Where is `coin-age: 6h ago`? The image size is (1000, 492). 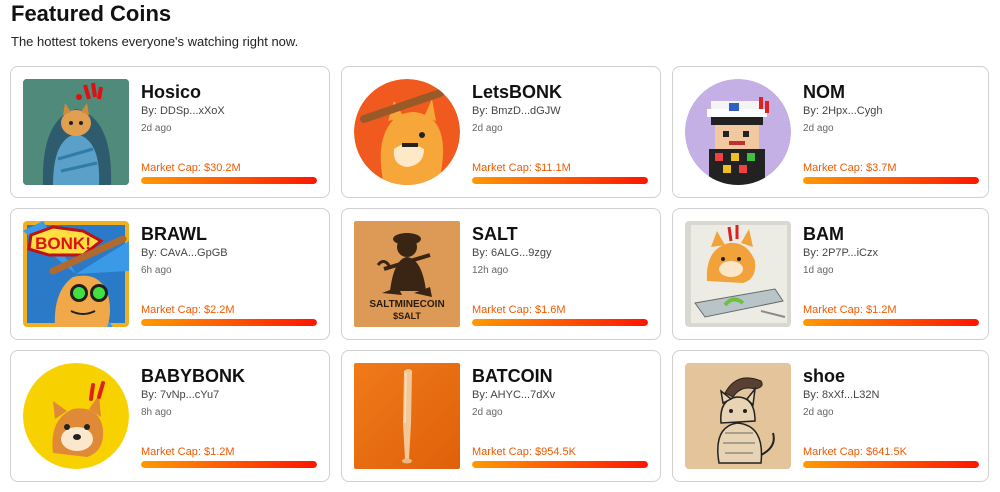
coin-age: 6h ago is located at coordinates (156, 270).